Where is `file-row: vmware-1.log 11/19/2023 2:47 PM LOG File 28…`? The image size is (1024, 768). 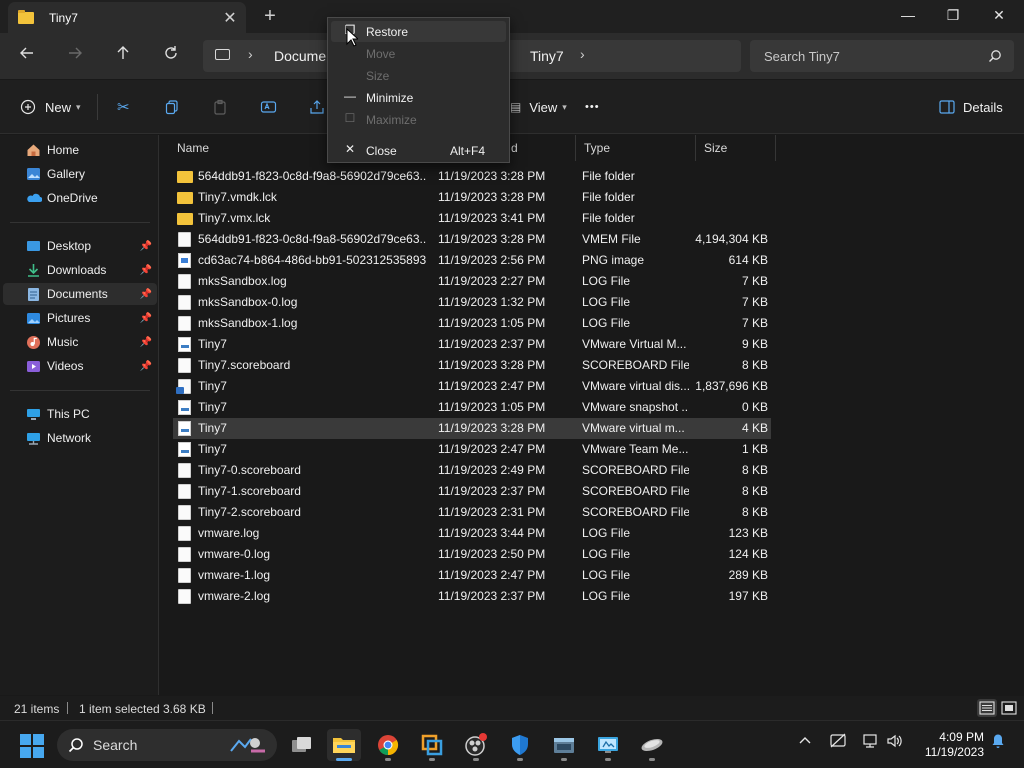
file-row: vmware-1.log 11/19/2023 2:47 PM LOG File 28… is located at coordinates (472, 575).